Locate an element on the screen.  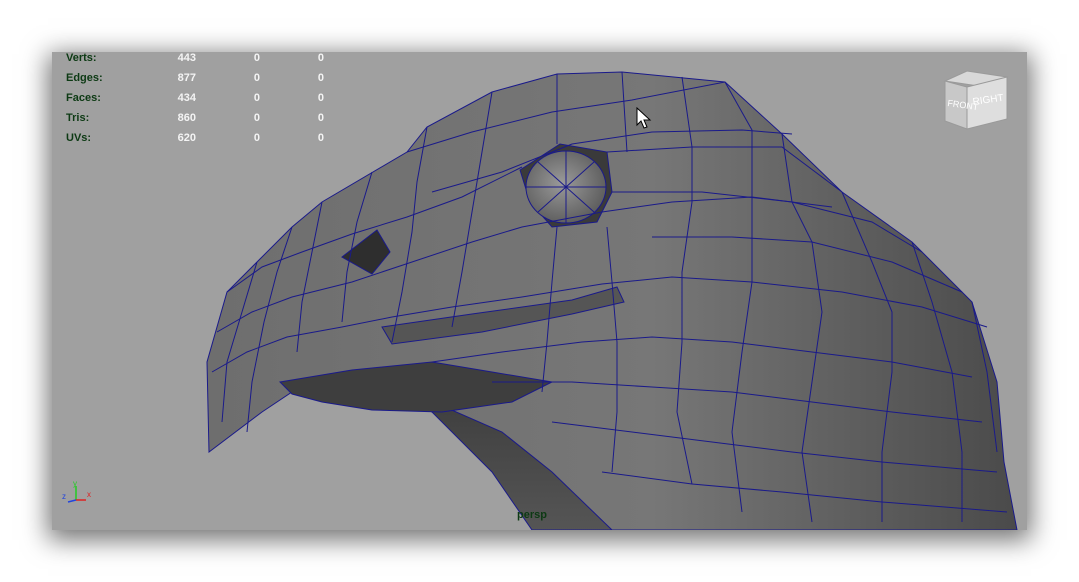
hud-value: 860 is located at coordinates (186, 118).